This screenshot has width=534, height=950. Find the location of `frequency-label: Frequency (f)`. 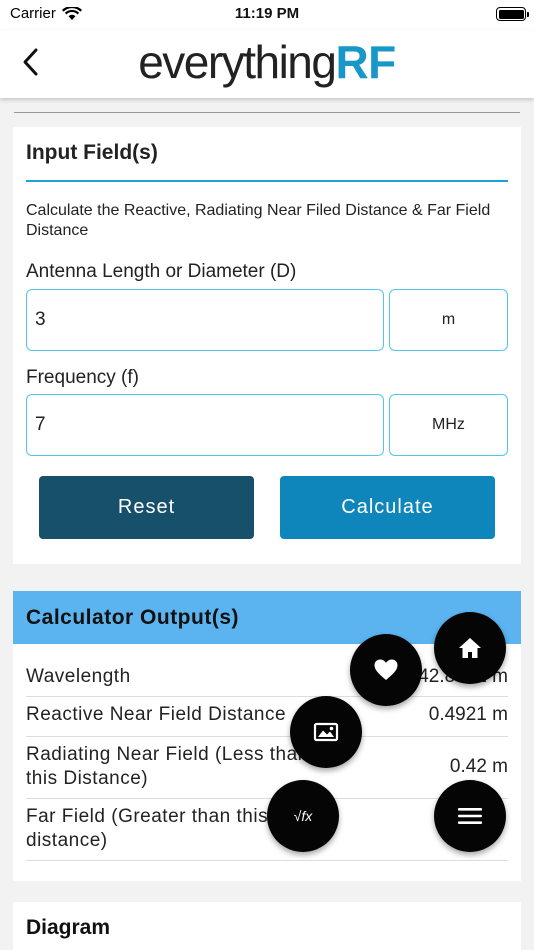

frequency-label: Frequency (f) is located at coordinates (82, 377).